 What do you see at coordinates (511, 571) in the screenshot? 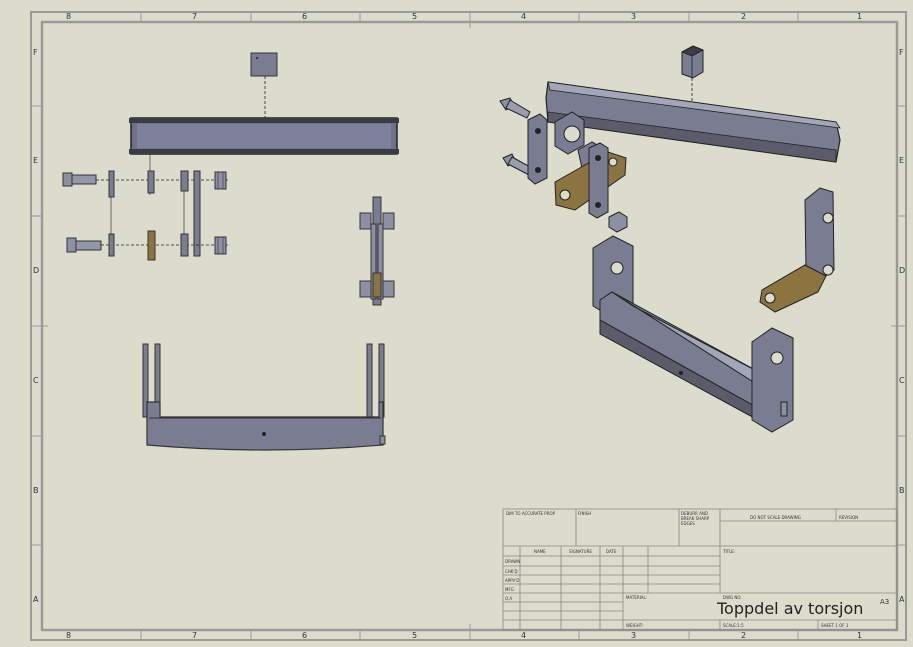
I see `row-chkd: CHK'D` at bounding box center [511, 571].